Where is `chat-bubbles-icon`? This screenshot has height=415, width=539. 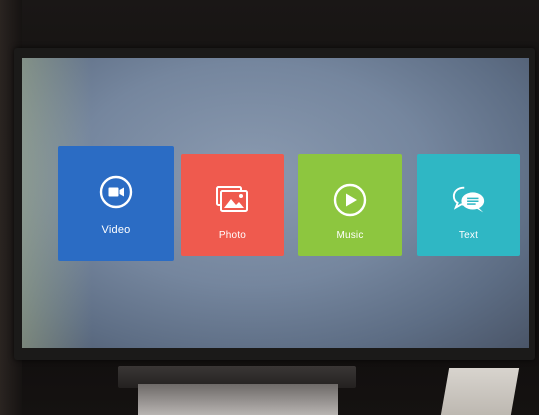 chat-bubbles-icon is located at coordinates (469, 200).